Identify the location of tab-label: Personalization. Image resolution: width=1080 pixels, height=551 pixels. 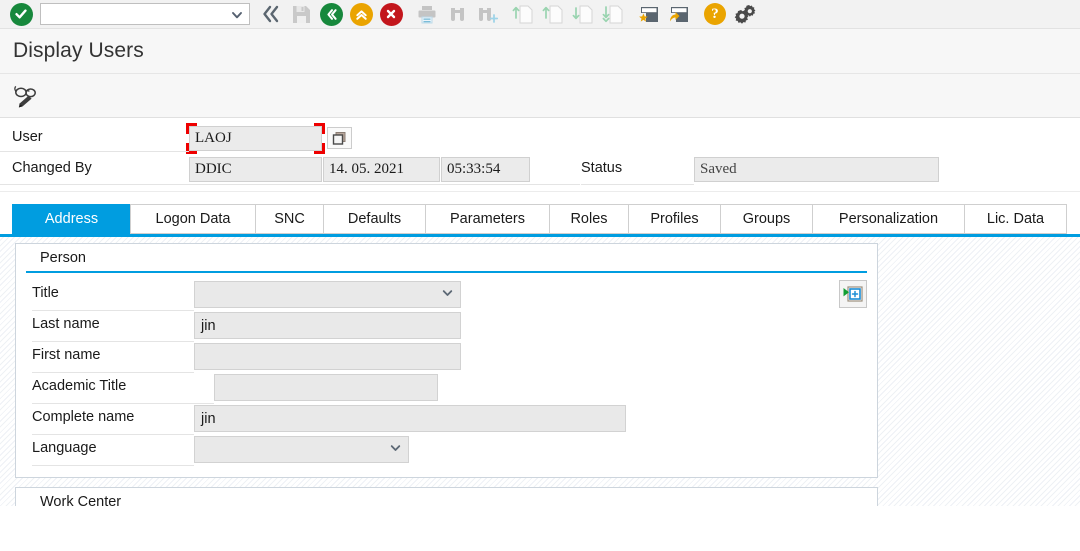
(888, 219).